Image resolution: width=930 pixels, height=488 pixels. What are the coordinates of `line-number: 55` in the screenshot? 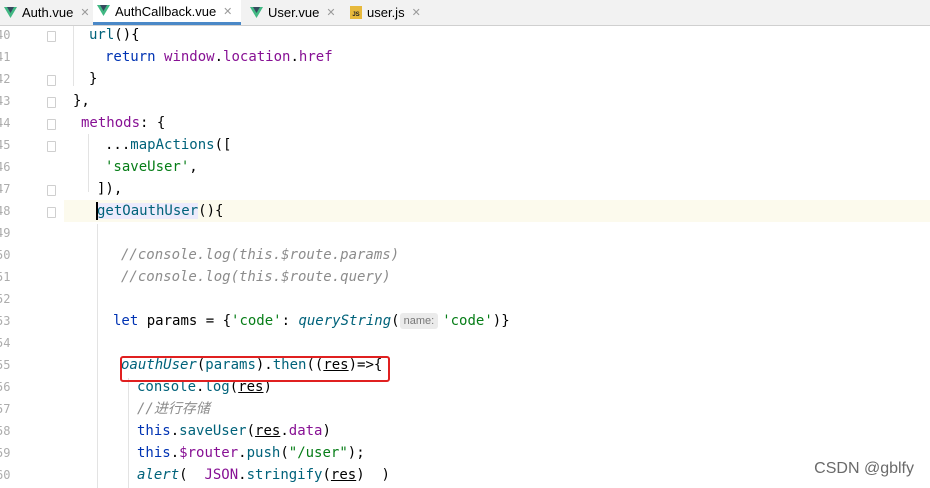 It's located at (5, 365).